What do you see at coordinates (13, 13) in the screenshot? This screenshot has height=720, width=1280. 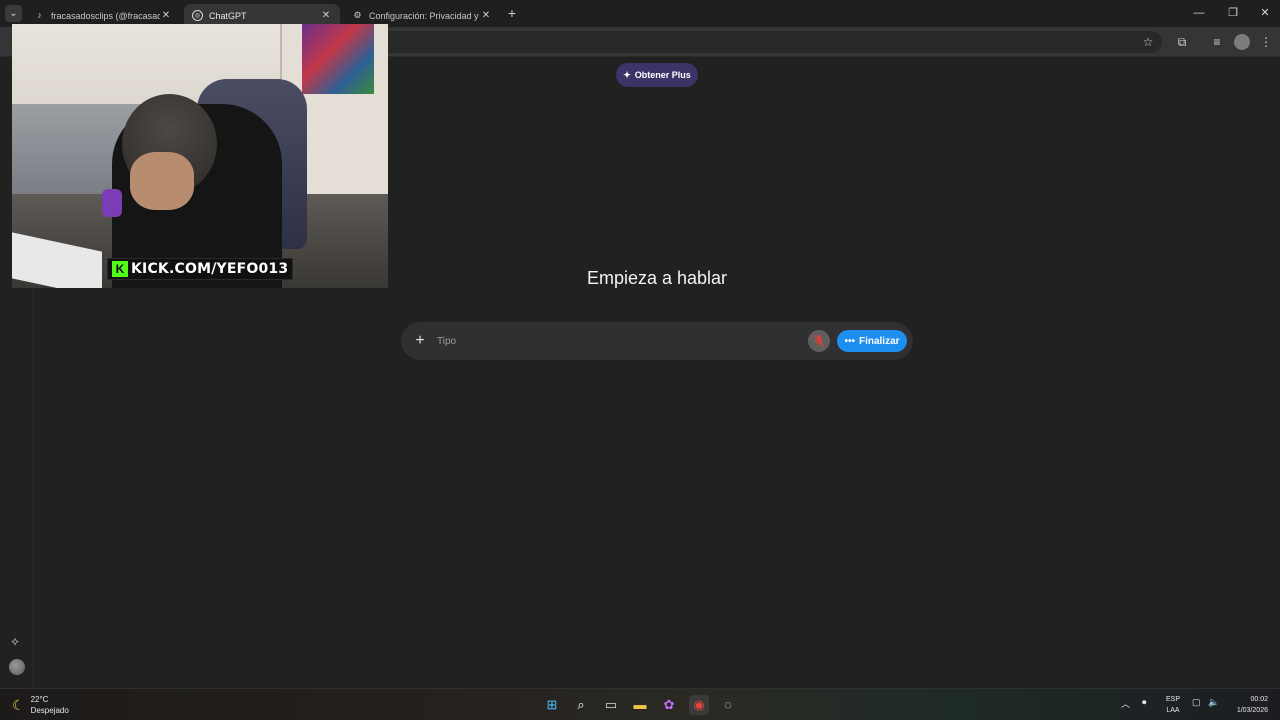 I see `tab-search-button: ⌄` at bounding box center [13, 13].